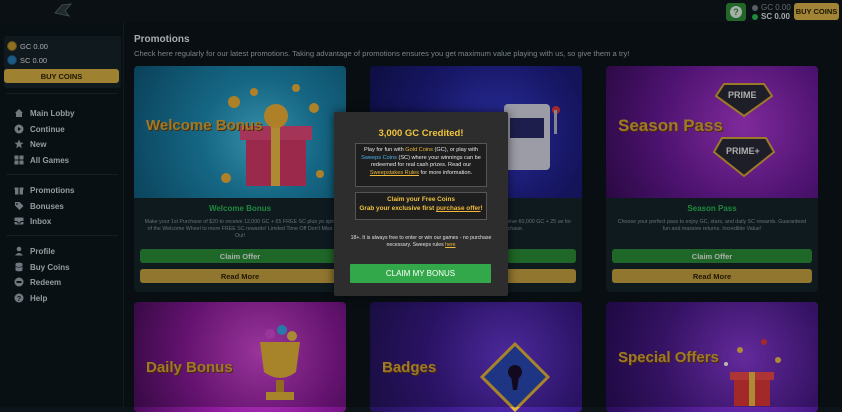 This screenshot has height=412, width=842. What do you see at coordinates (419, 150) in the screenshot?
I see `gold-coins-text: Gold Coins` at bounding box center [419, 150].